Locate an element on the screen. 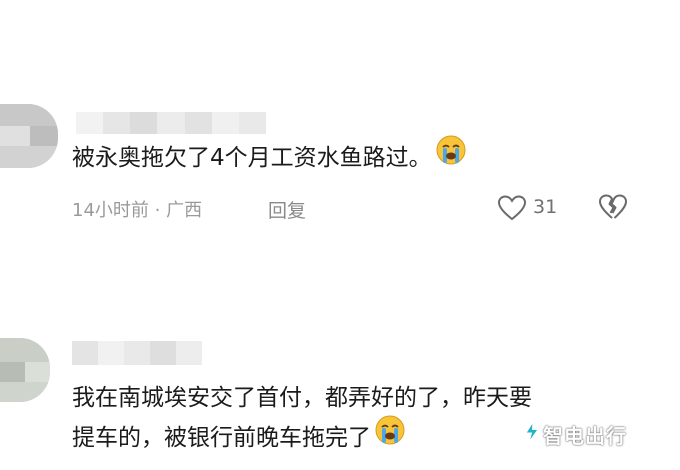 This screenshot has width=680, height=470. comment-body: 提车的，被银行前晚车拖完了 is located at coordinates (221, 438).